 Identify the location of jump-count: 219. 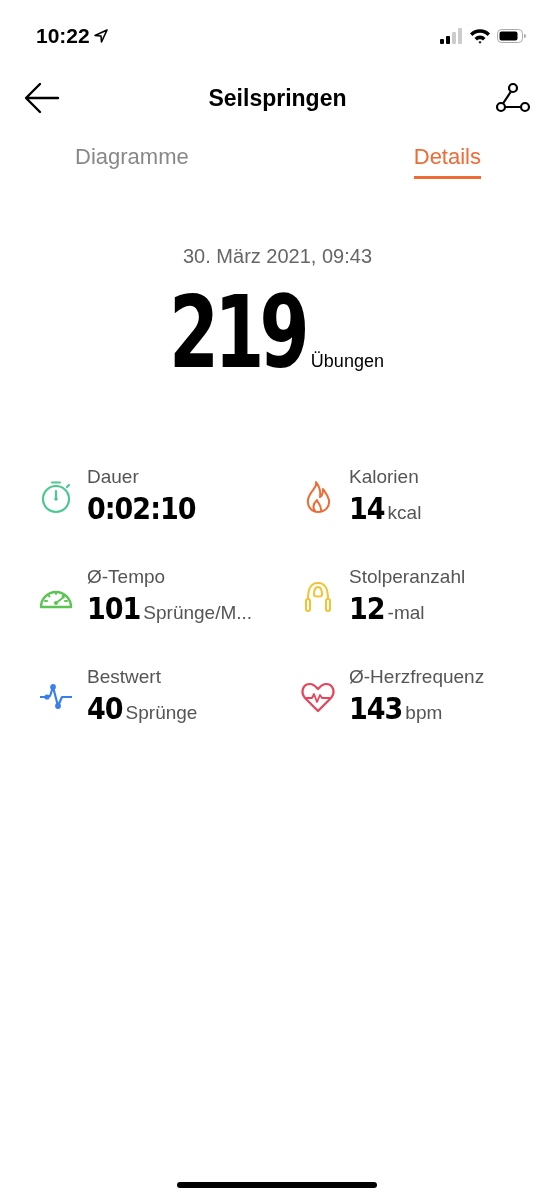
(237, 332).